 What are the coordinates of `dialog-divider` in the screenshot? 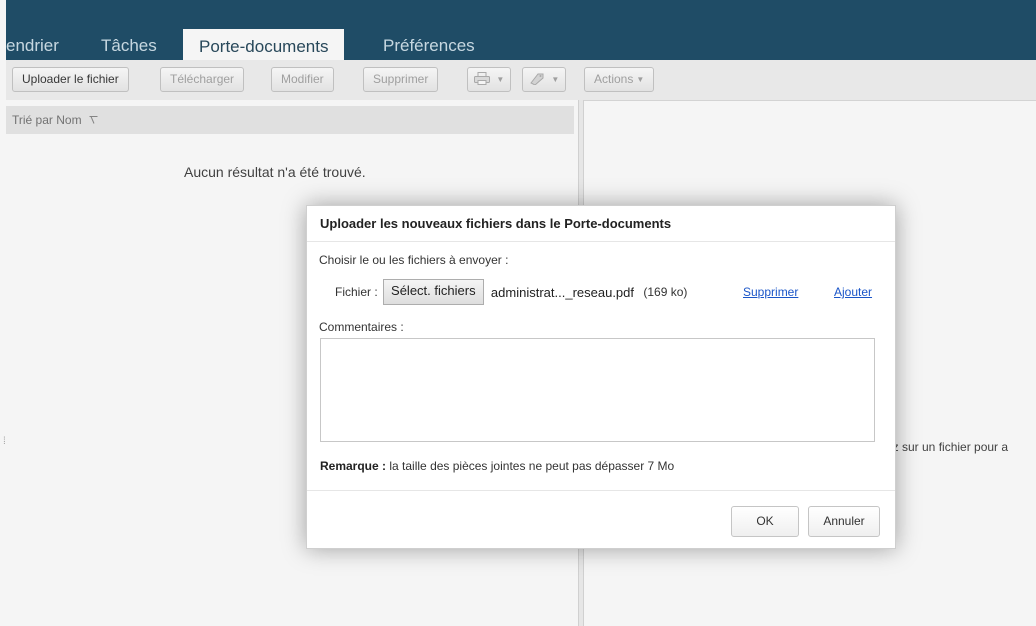 It's located at (601, 241).